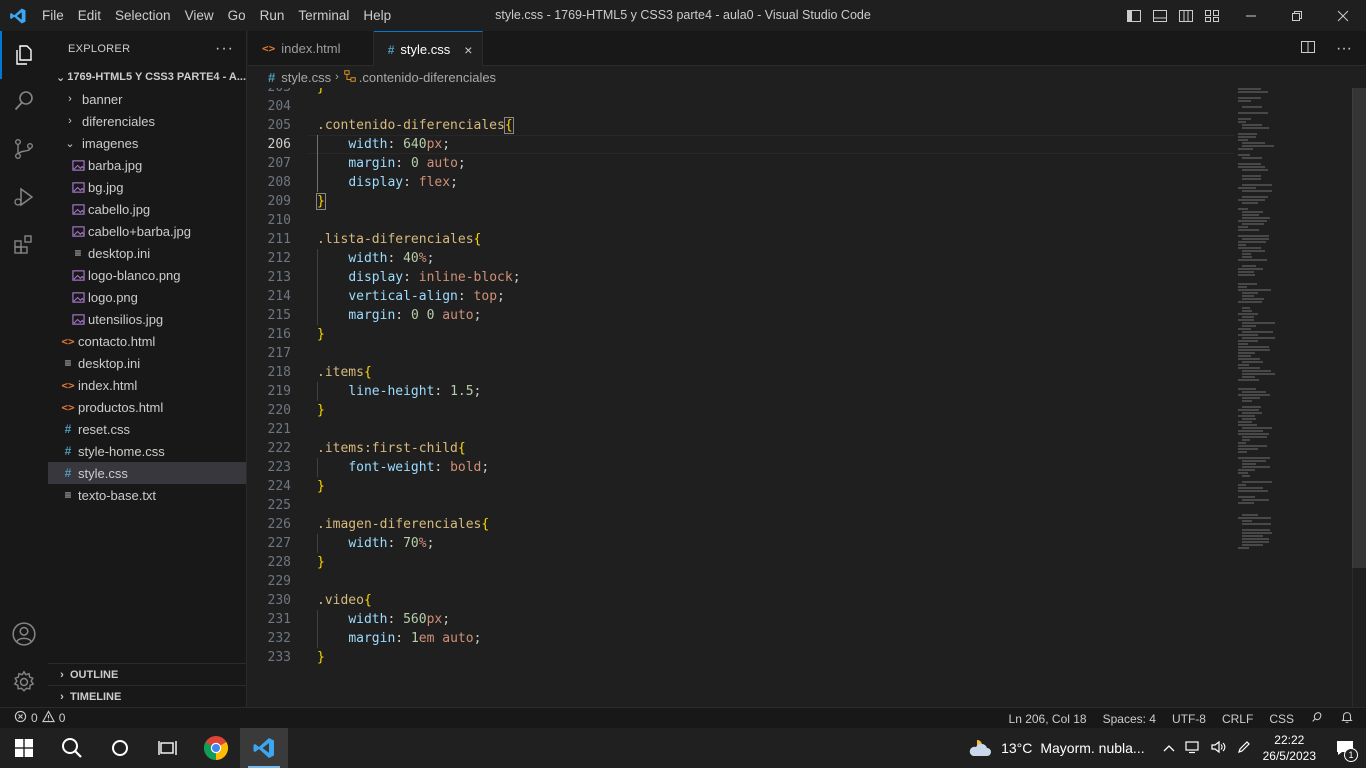 Image resolution: width=1366 pixels, height=768 pixels. I want to click on menu-help: Help, so click(377, 15).